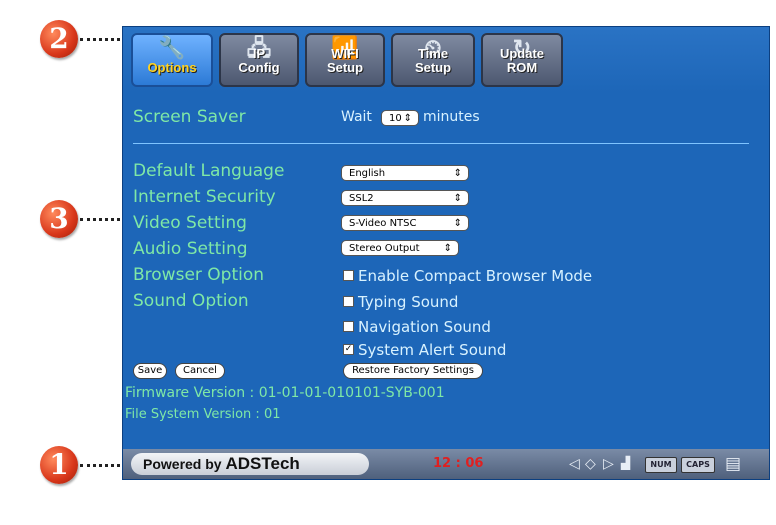 Image resolution: width=776 pixels, height=525 pixels. I want to click on system-alert-sound-checkbox: ✓ System Alert Sound, so click(424, 350).